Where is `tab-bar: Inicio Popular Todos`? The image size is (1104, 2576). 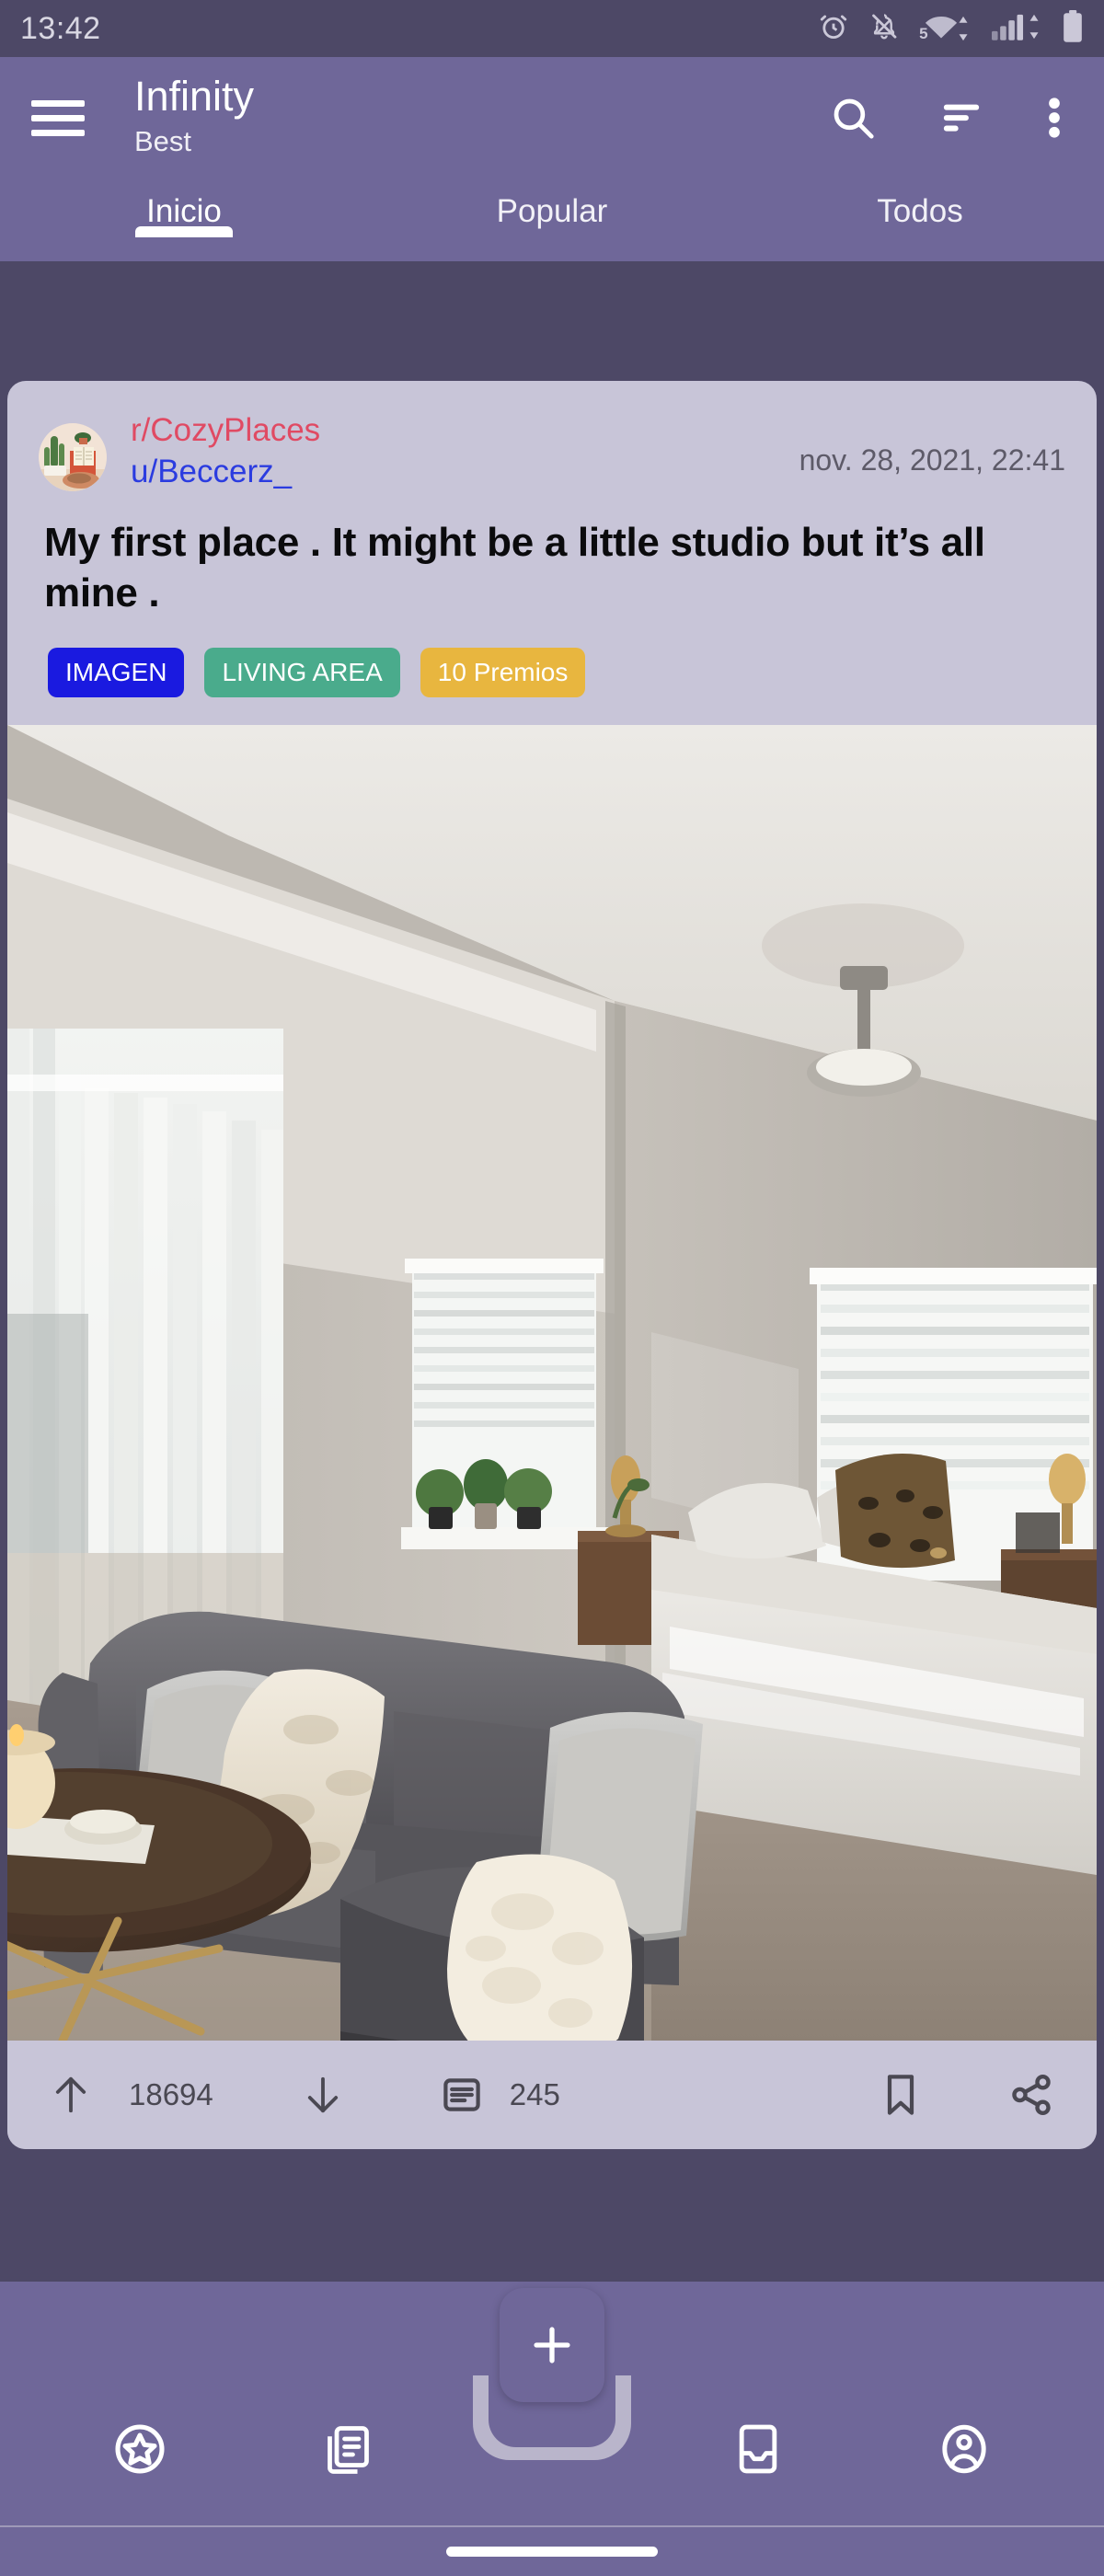
tab-bar: Inicio Popular Todos is located at coordinates (552, 219).